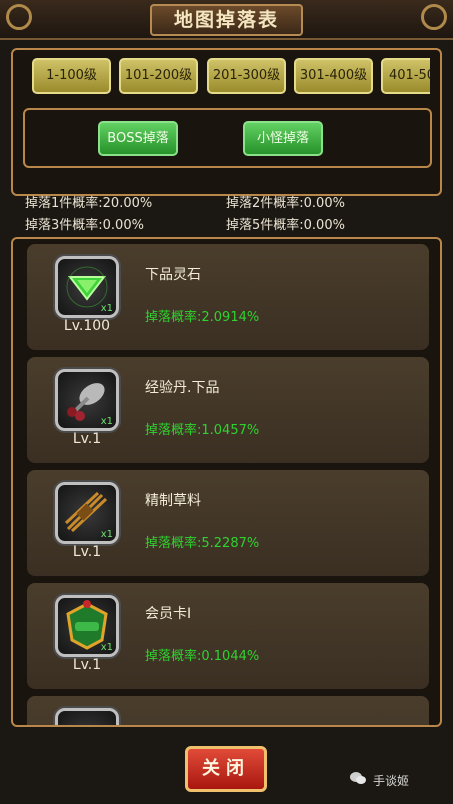  What do you see at coordinates (19, 17) in the screenshot?
I see `corner-ornament-left` at bounding box center [19, 17].